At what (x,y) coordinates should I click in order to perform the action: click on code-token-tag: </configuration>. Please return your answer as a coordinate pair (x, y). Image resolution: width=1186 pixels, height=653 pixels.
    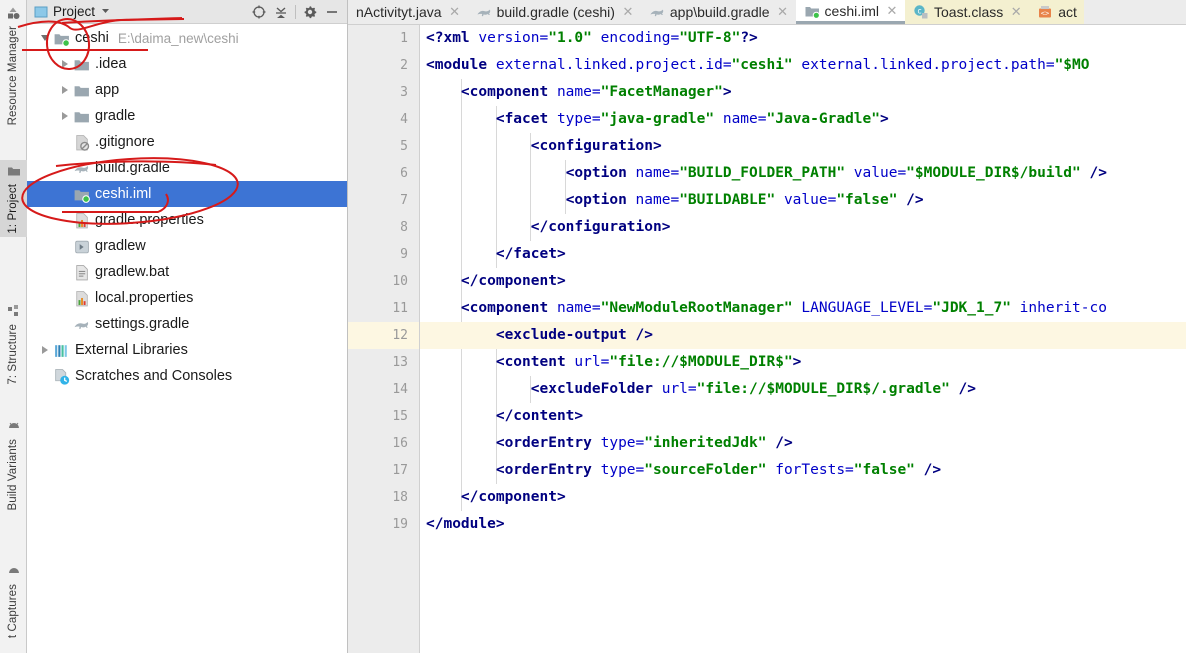
    Looking at the image, I should click on (600, 227).